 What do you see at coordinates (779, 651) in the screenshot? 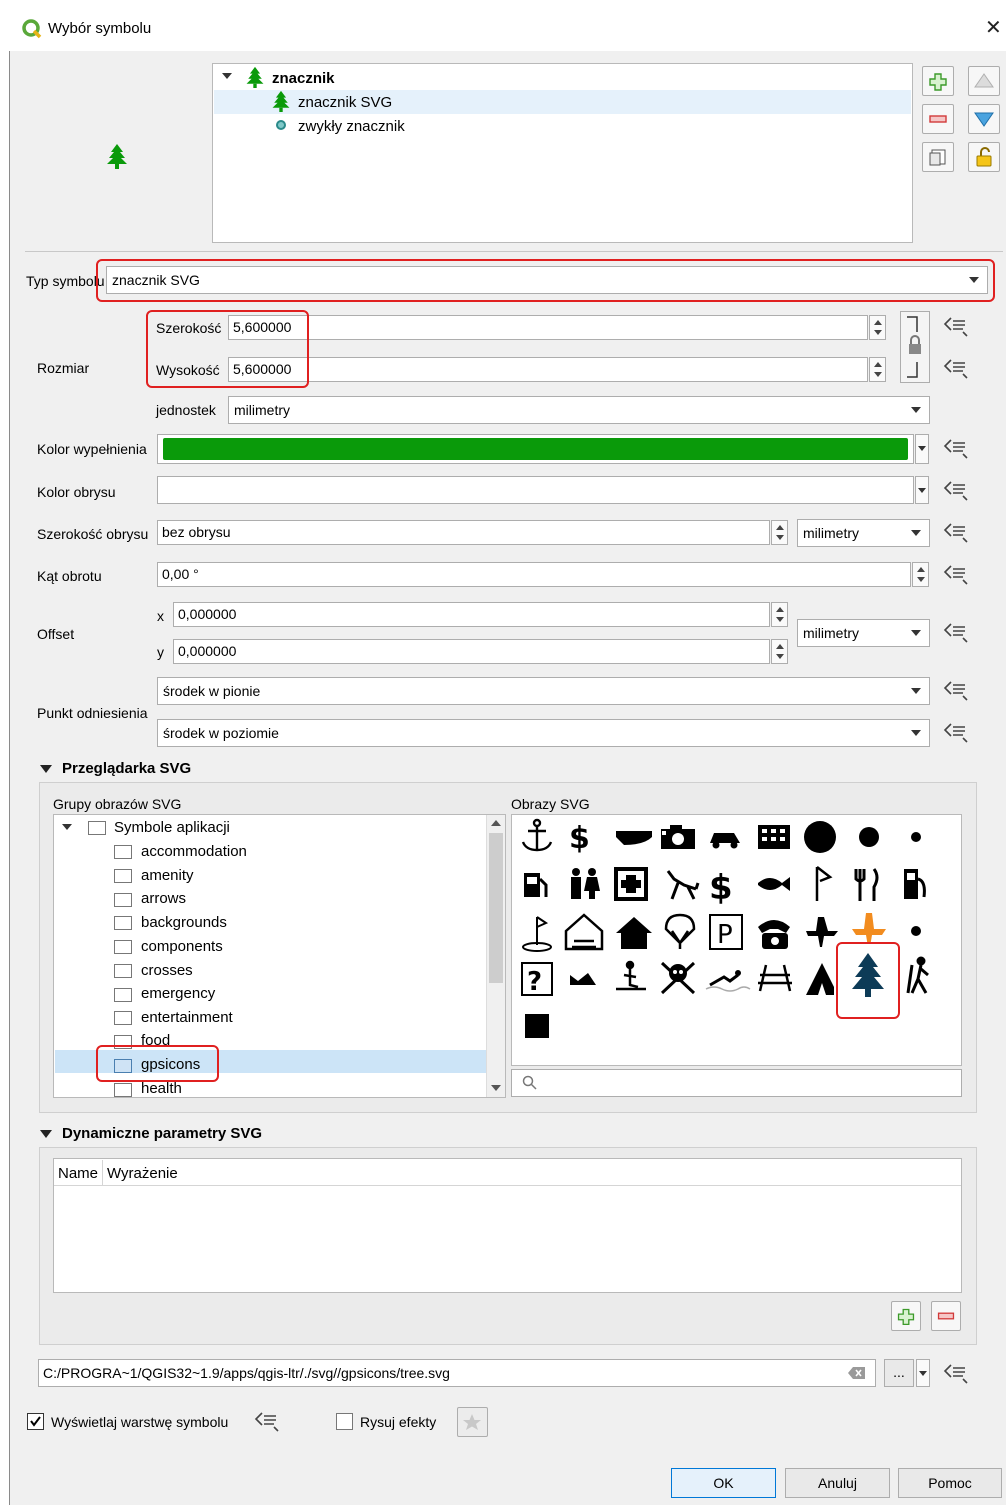
I see `offset-y-spinner` at bounding box center [779, 651].